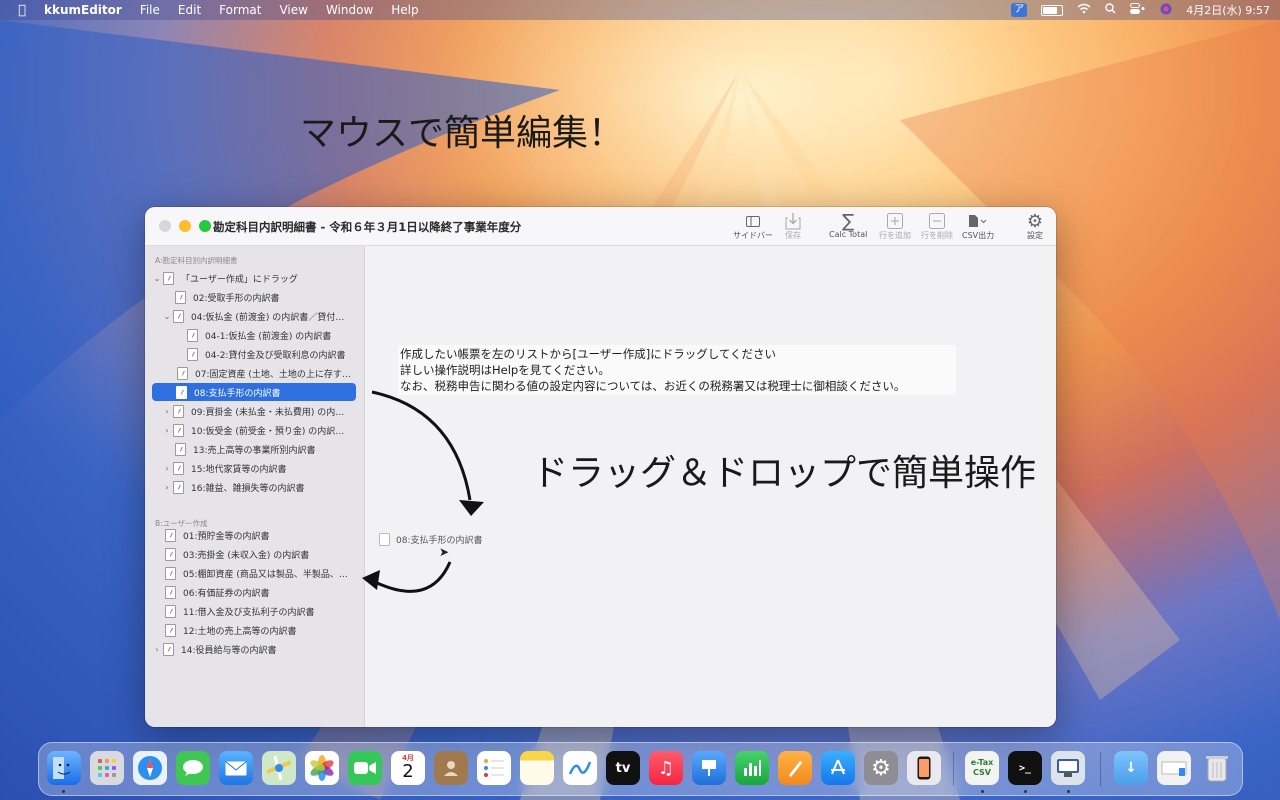  What do you see at coordinates (494, 768) in the screenshot?
I see `reminders-icon` at bounding box center [494, 768].